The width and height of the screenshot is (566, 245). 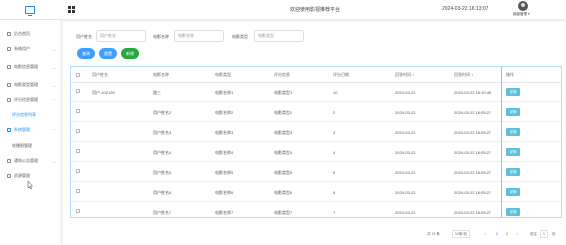 What do you see at coordinates (86, 53) in the screenshot?
I see `search-button: 查询` at bounding box center [86, 53].